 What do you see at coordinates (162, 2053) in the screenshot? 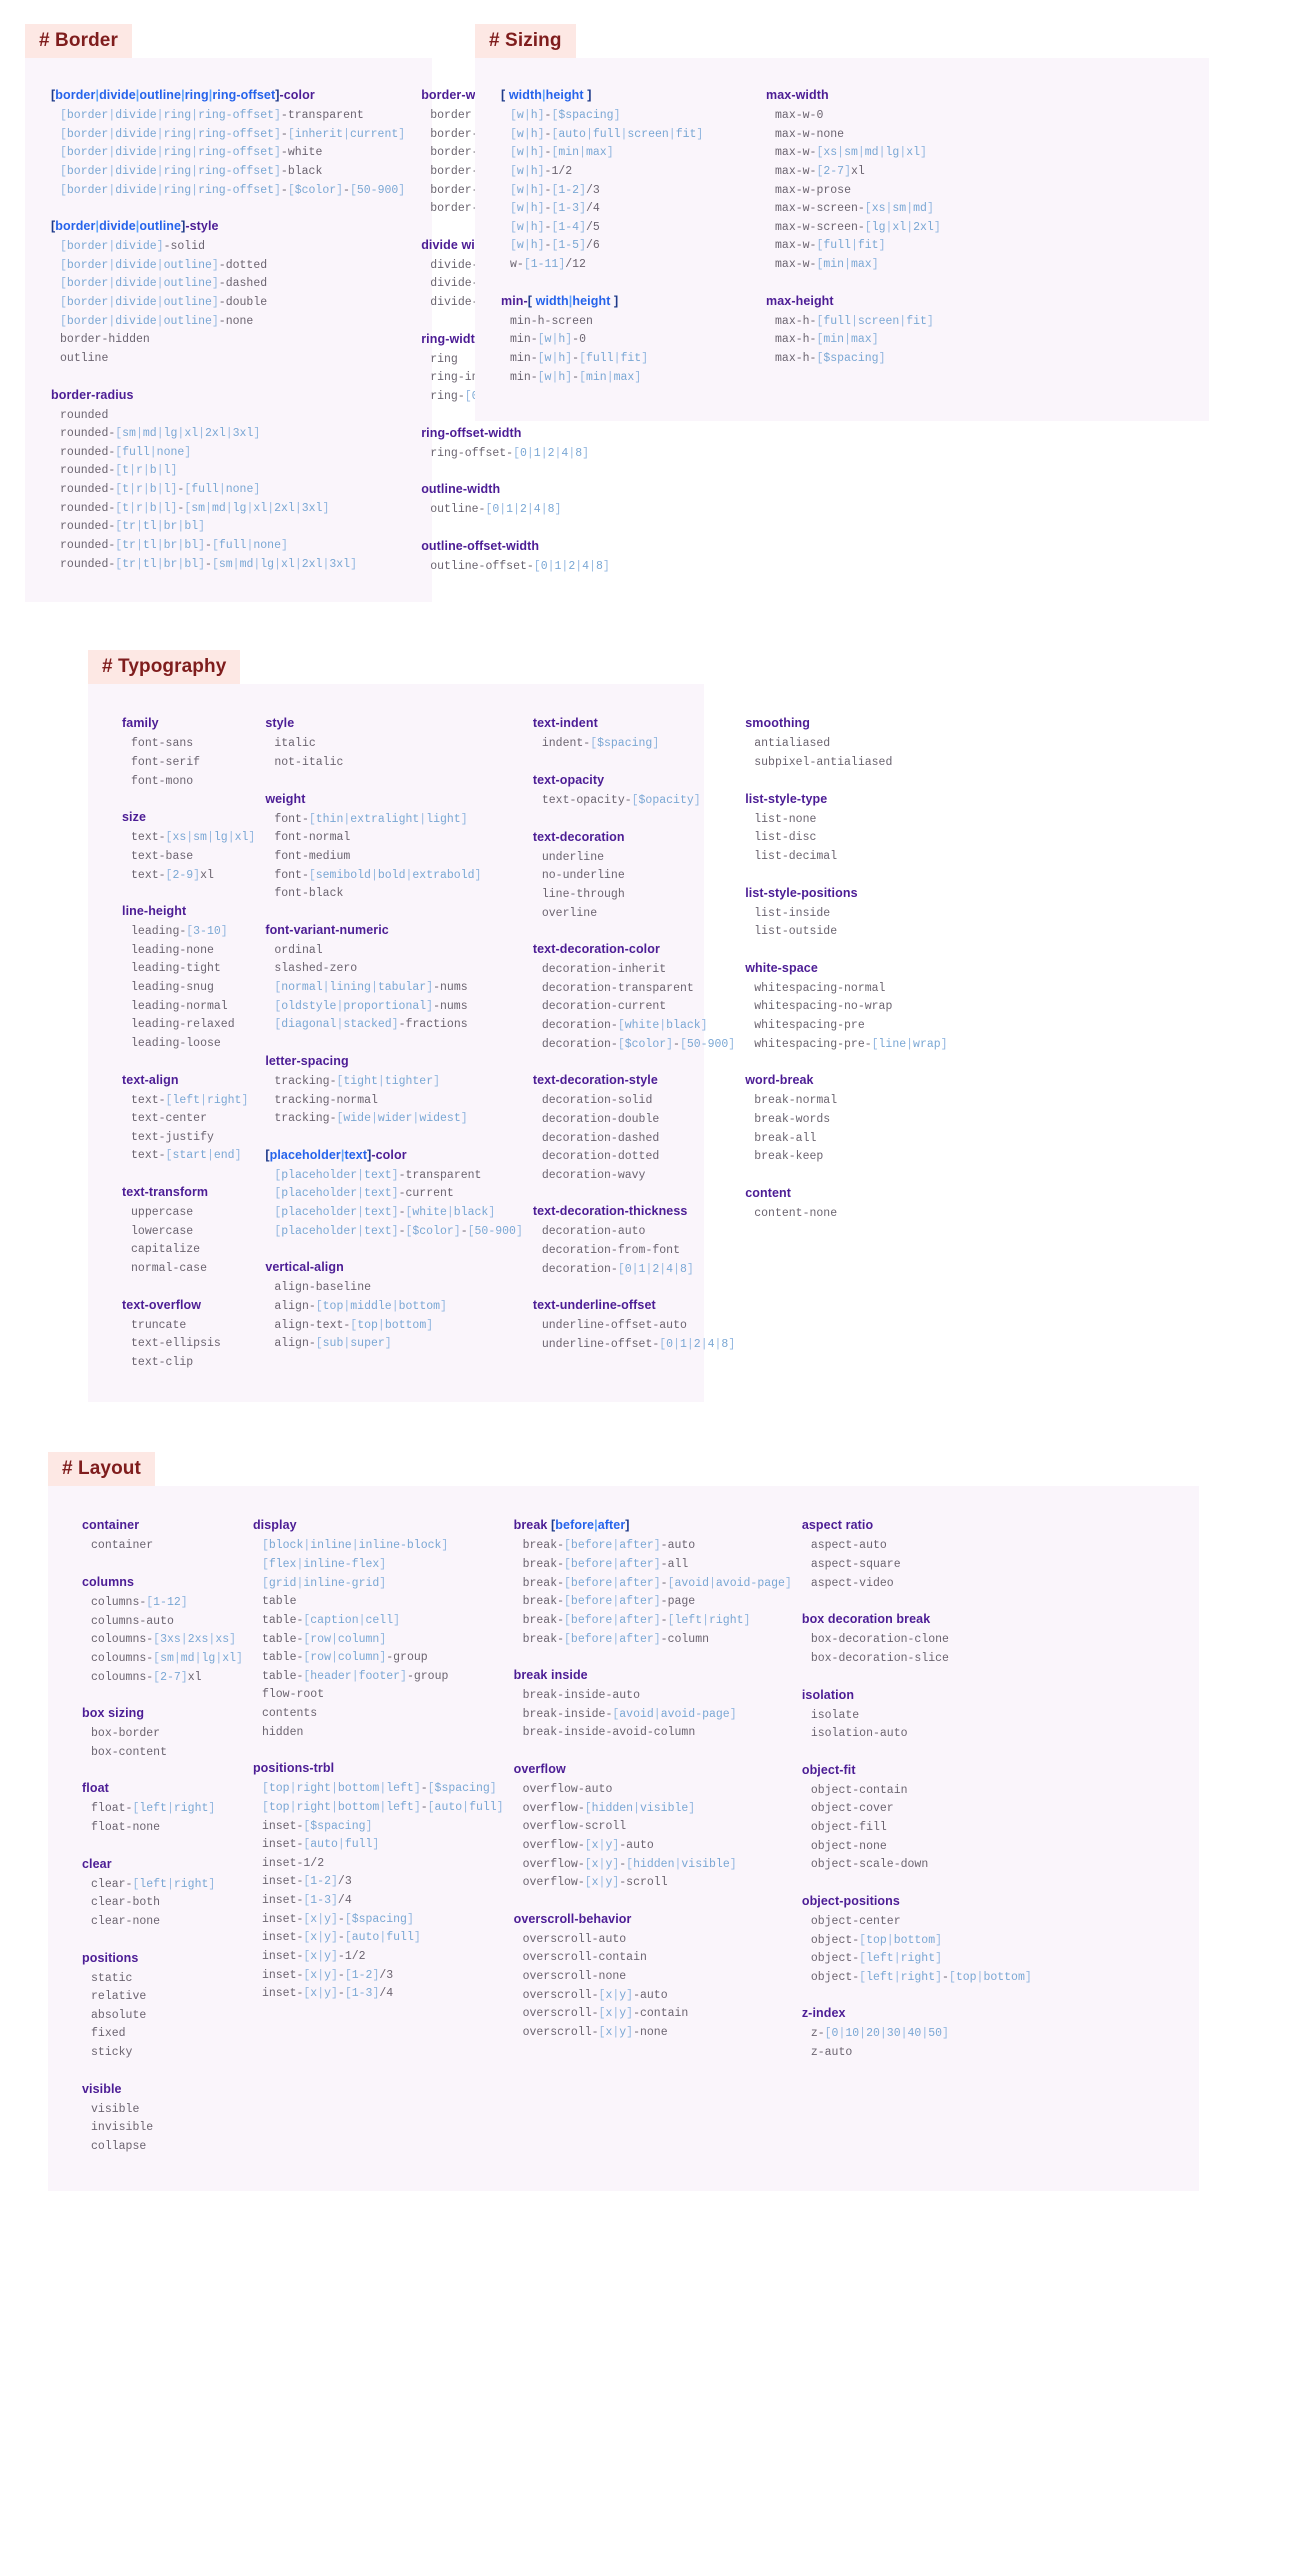
I see `utility-class-item: sticky` at bounding box center [162, 2053].